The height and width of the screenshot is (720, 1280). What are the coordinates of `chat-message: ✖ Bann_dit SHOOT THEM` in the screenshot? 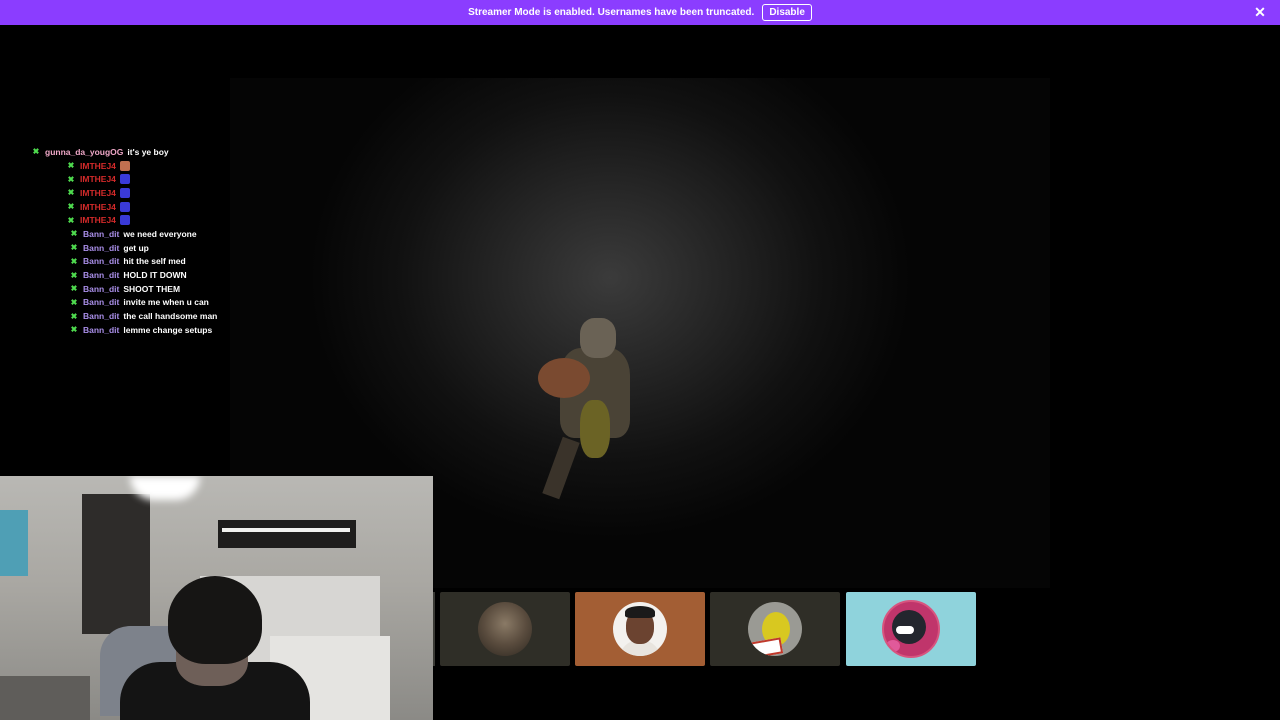 It's located at (162, 289).